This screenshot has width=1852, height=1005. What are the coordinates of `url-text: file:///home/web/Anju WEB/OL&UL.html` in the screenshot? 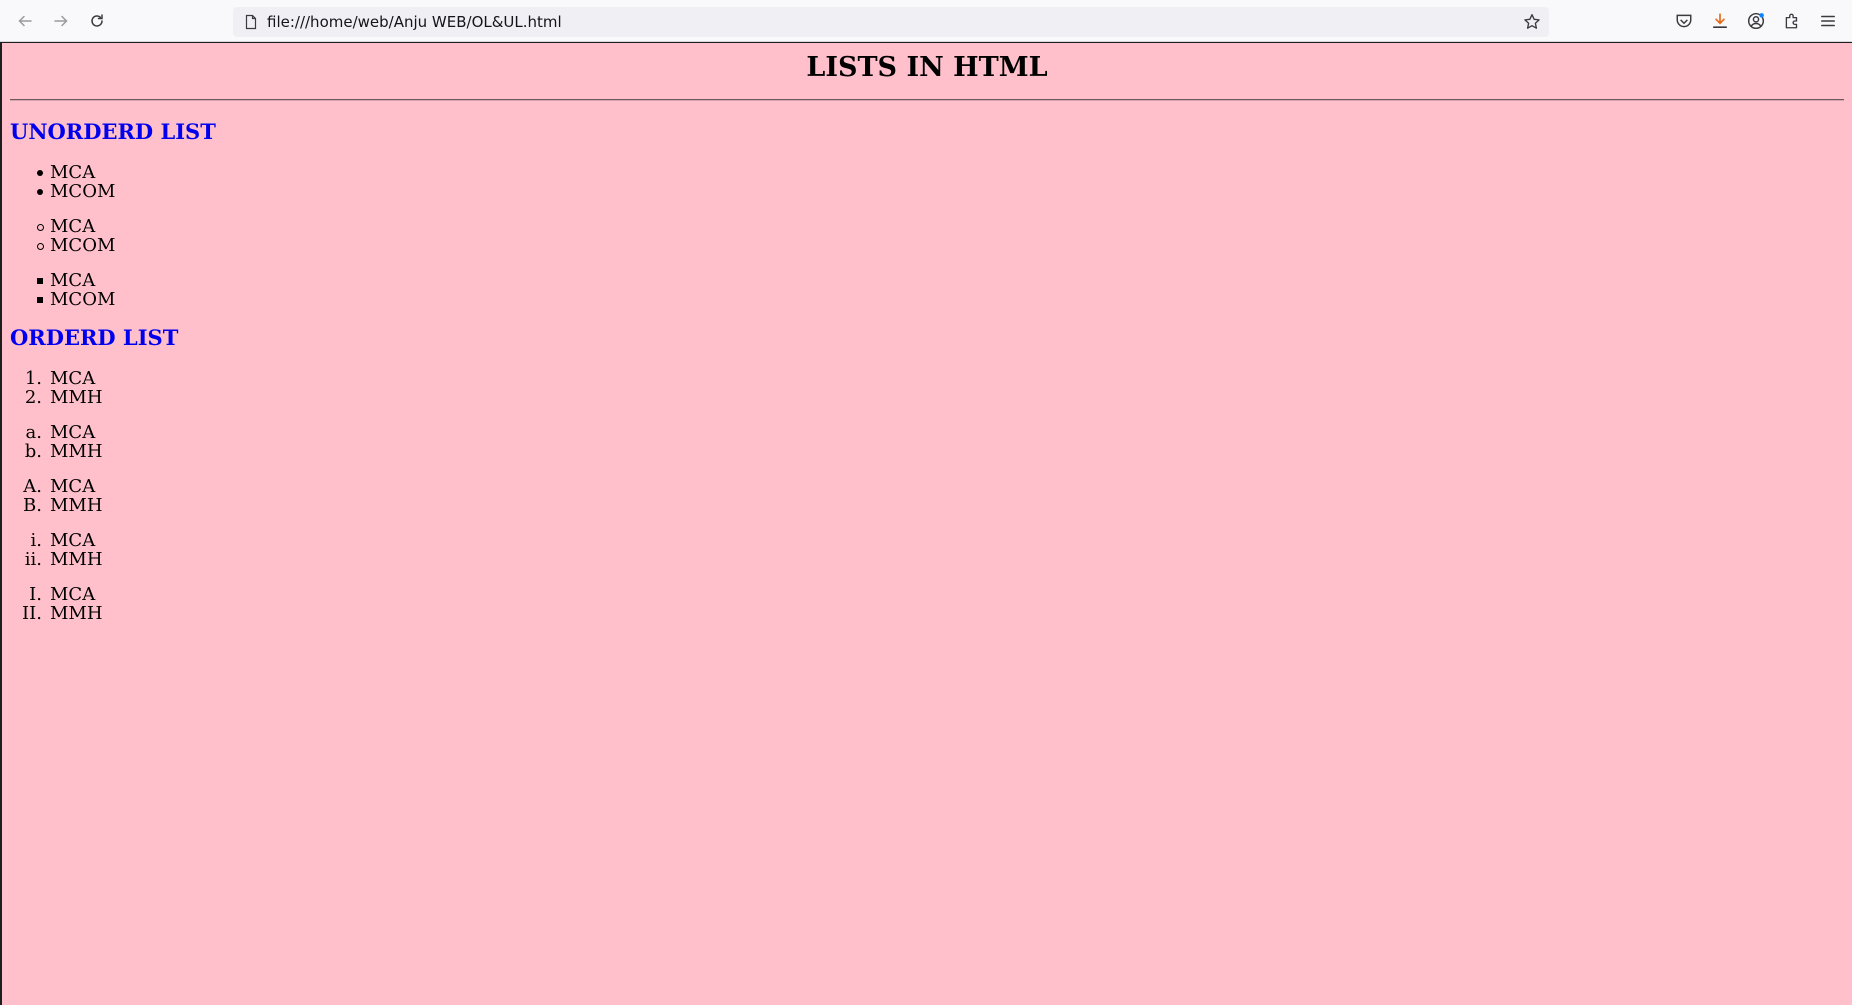 It's located at (414, 22).